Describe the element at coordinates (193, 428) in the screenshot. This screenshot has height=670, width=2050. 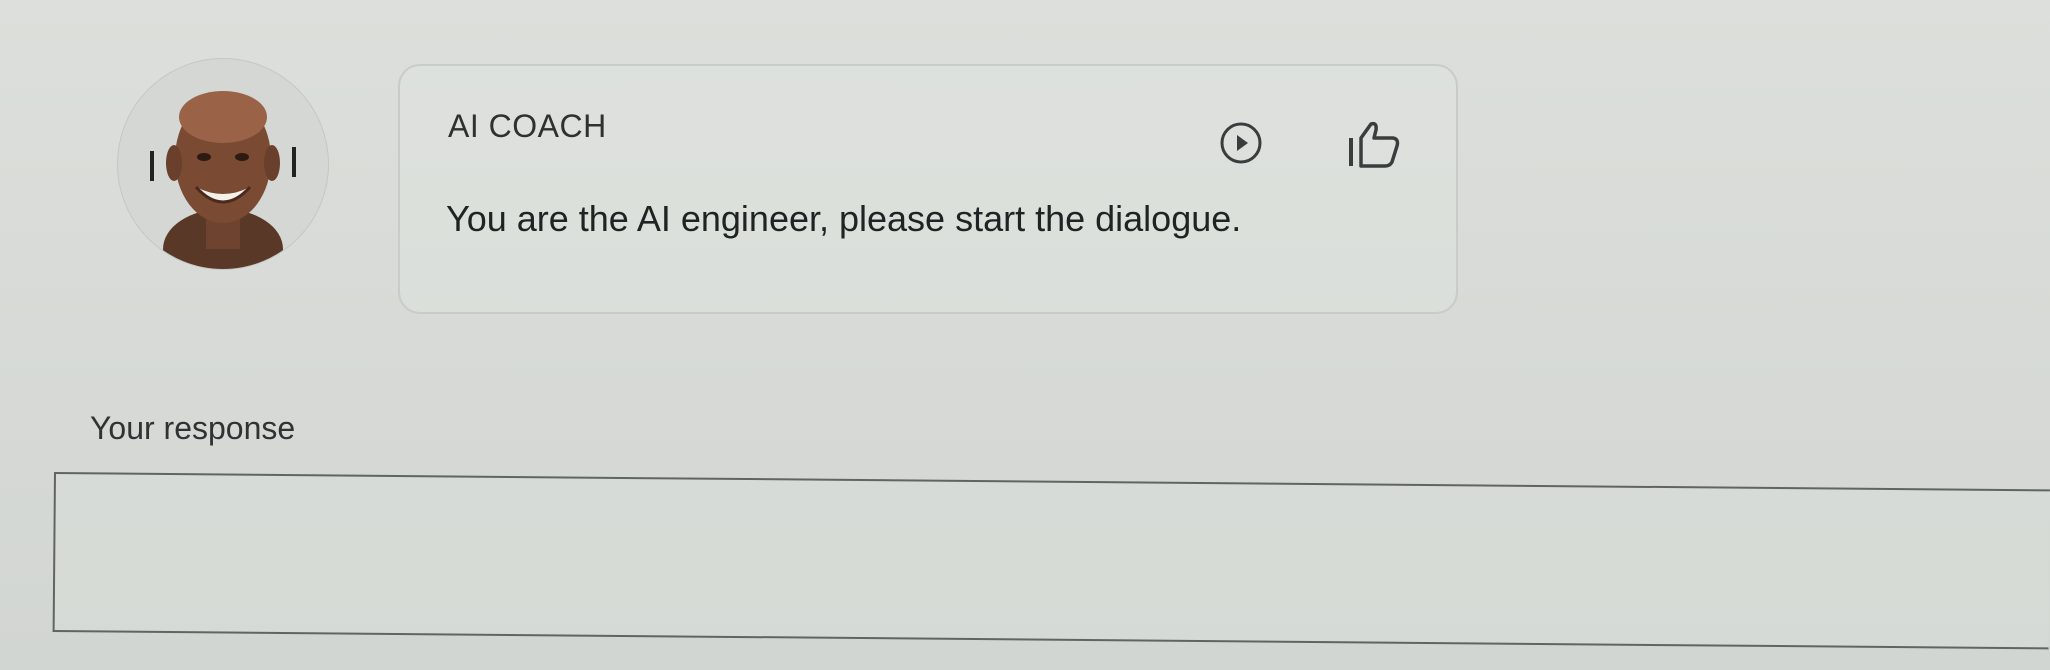
I see `response-label: Your response` at that location.